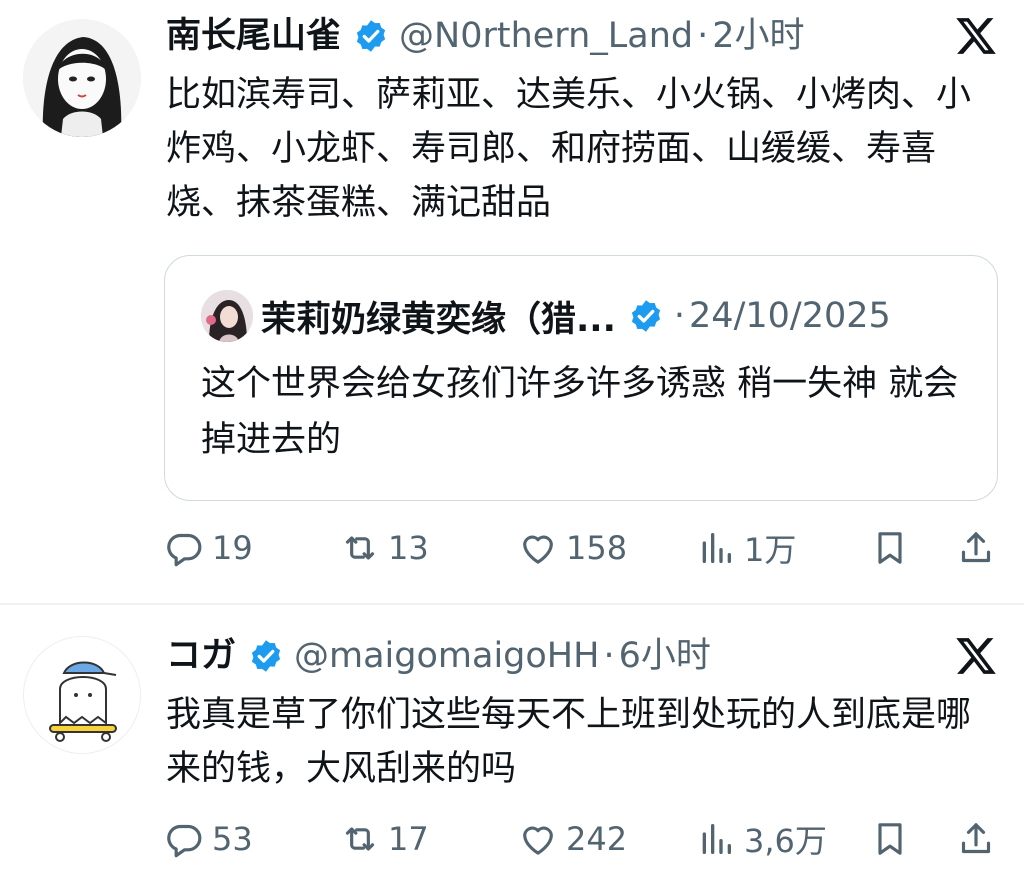  Describe the element at coordinates (408, 839) in the screenshot. I see `repost-count: 17` at that location.